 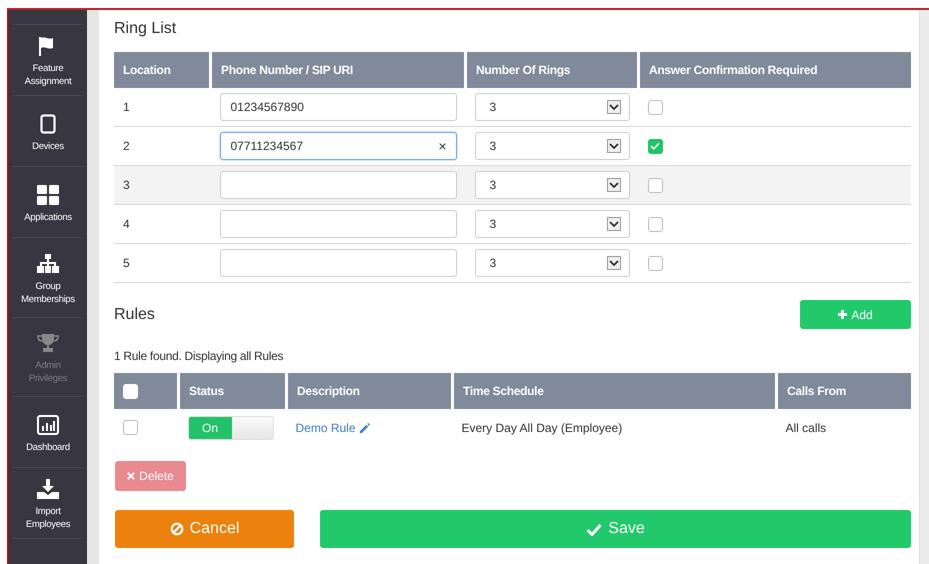 I want to click on plus-icon, so click(x=843, y=314).